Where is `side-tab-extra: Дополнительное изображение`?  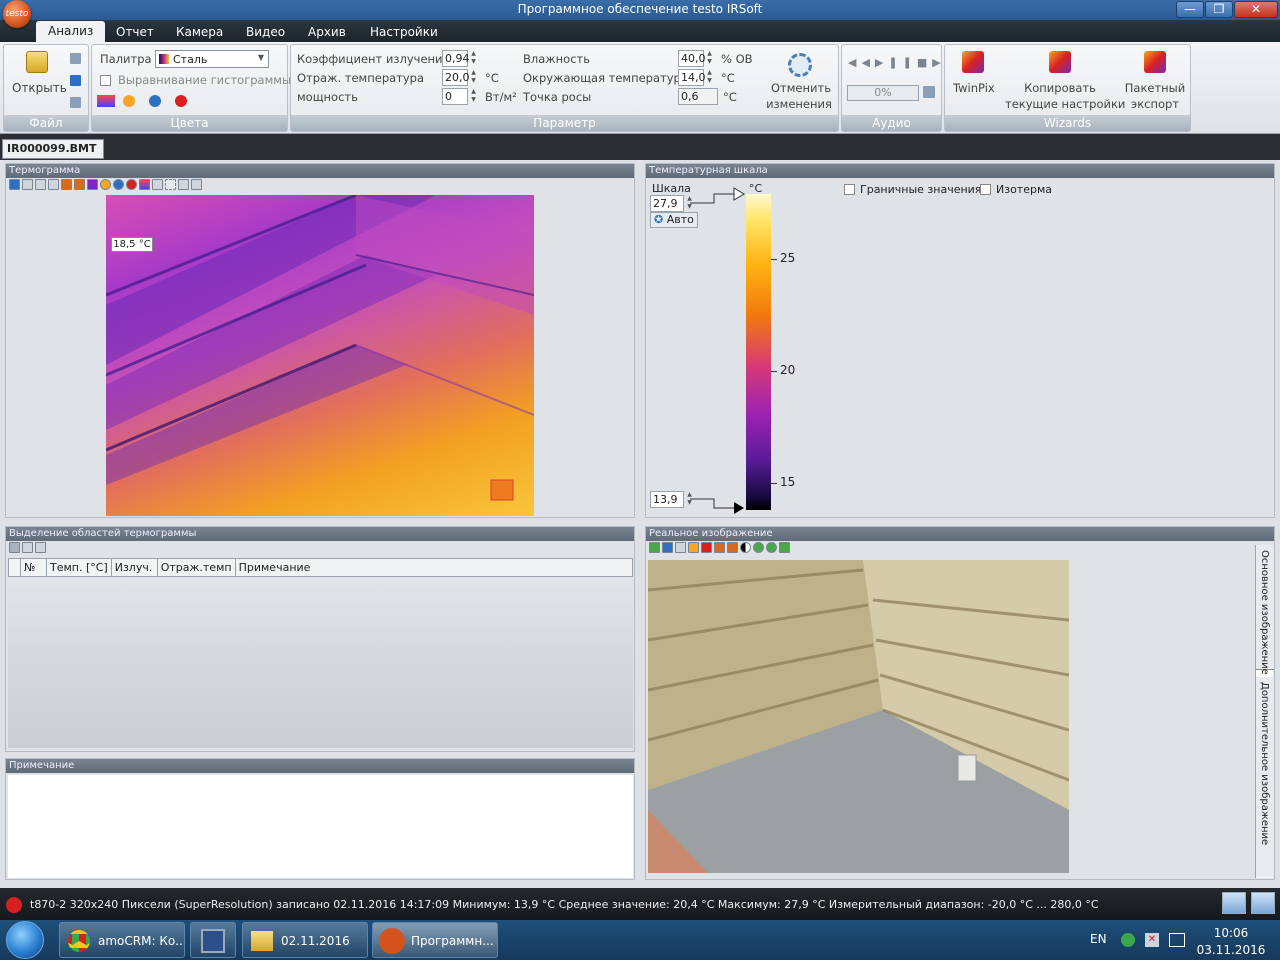 side-tab-extra: Дополнительное изображение is located at coordinates (1265, 777).